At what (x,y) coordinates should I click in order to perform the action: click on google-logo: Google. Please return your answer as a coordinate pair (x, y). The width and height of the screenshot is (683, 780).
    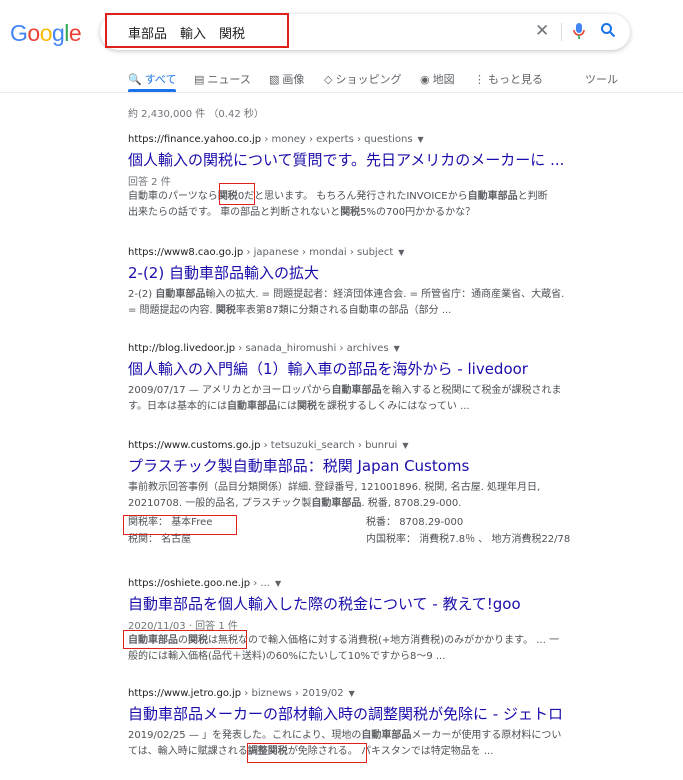
    Looking at the image, I should click on (46, 33).